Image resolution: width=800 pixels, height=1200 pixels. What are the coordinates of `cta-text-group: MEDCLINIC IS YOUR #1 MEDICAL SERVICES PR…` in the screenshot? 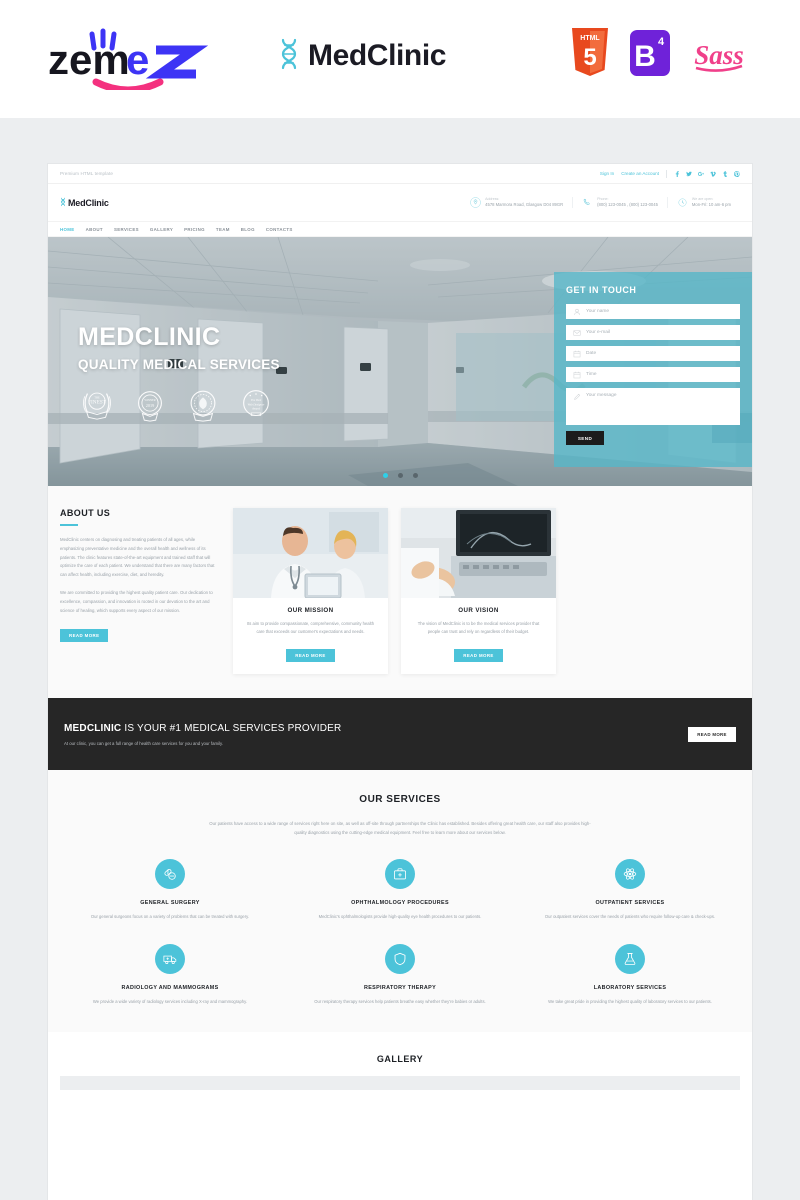 It's located at (202, 734).